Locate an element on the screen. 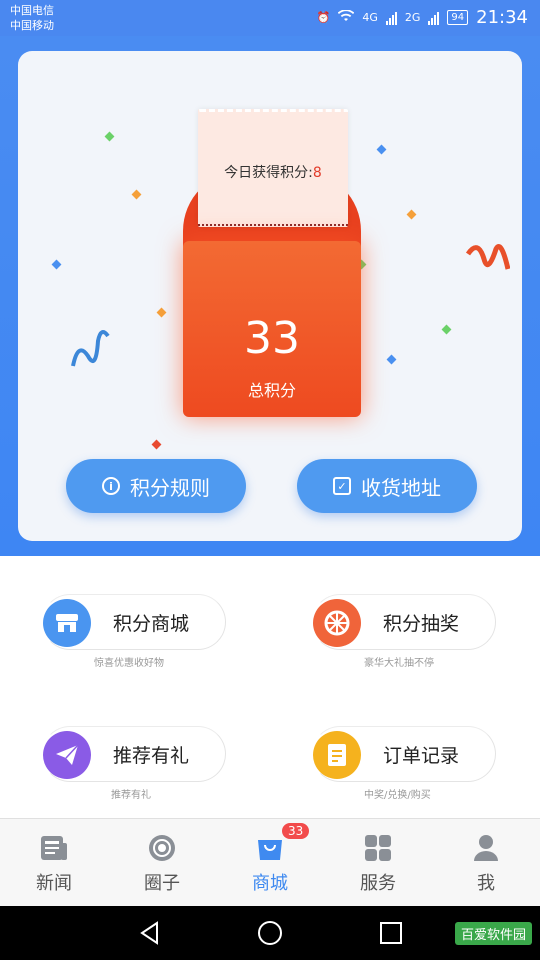 This screenshot has height=960, width=540. paper-plane-icon is located at coordinates (67, 755).